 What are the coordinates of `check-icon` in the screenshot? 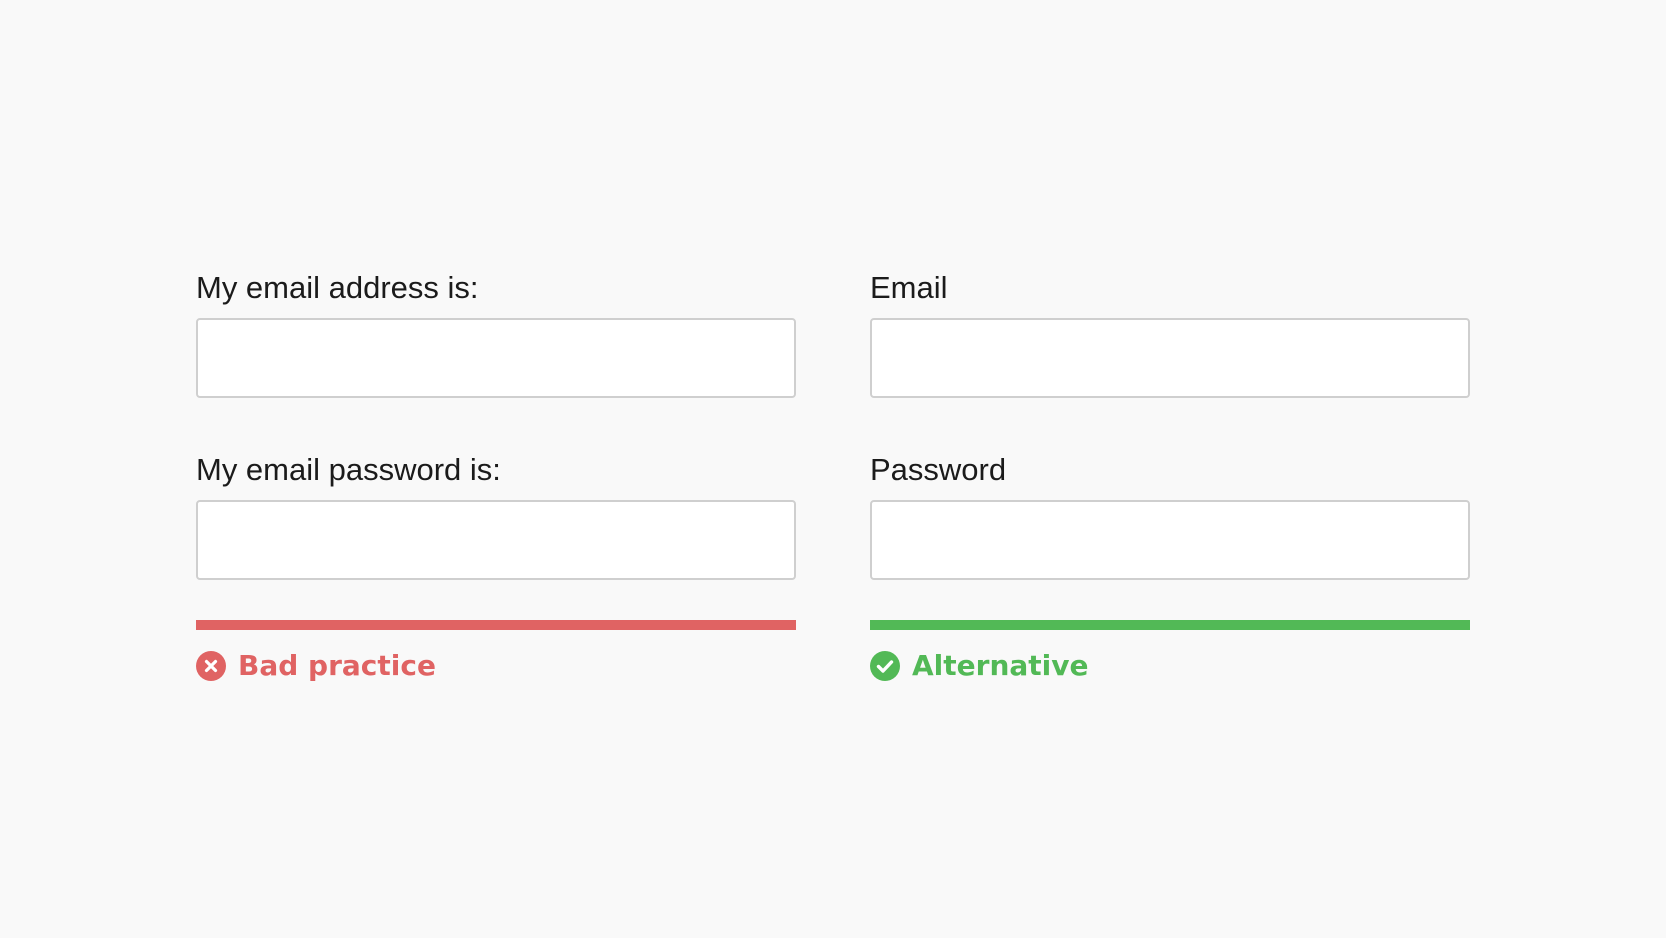 It's located at (885, 666).